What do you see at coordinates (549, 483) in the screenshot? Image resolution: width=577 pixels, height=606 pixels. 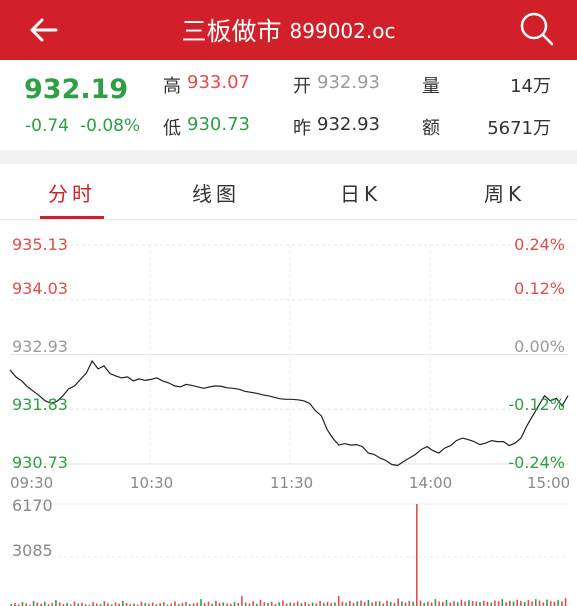 I see `x-label-time-4: 15:00` at bounding box center [549, 483].